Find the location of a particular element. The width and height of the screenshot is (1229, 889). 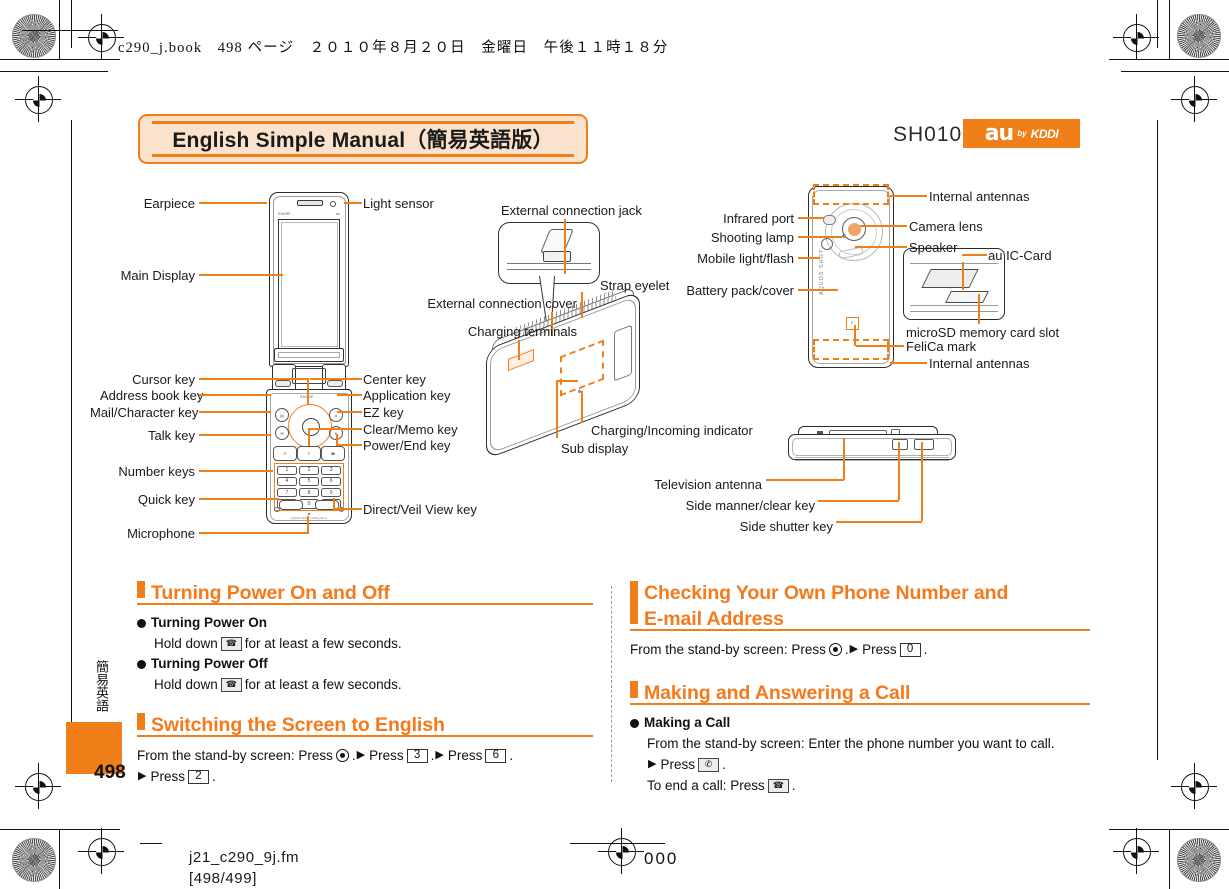

hinge-pill-right is located at coordinates (335, 383).